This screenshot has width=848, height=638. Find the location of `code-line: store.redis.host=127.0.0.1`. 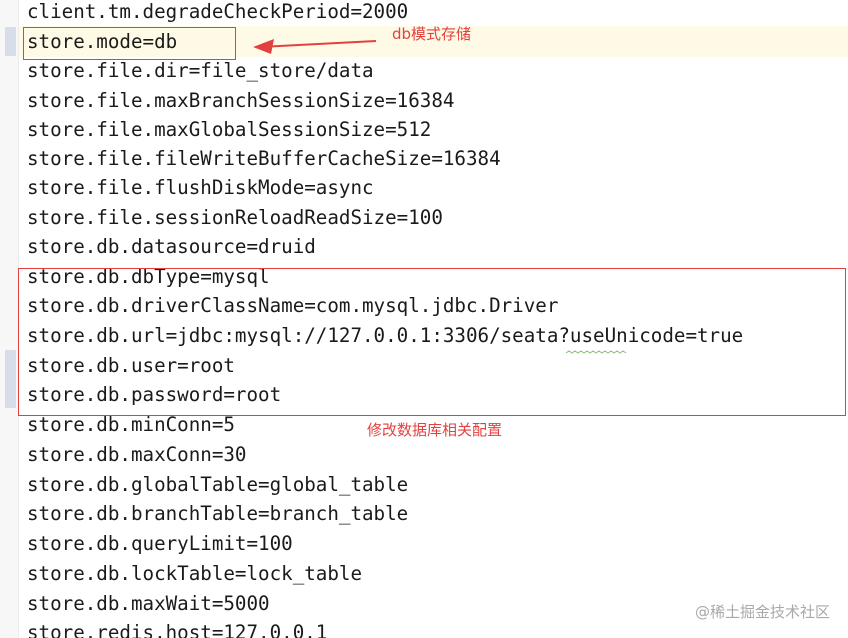

code-line: store.redis.host=127.0.0.1 is located at coordinates (177, 628).